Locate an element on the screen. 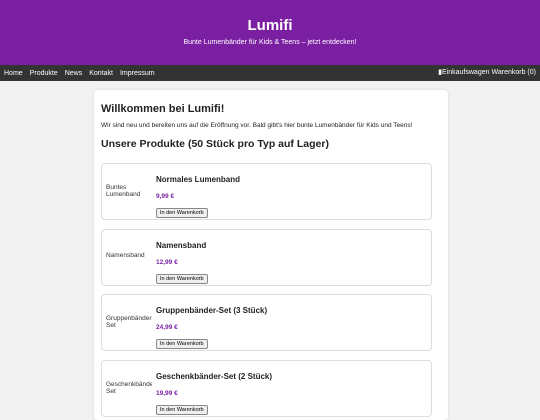 The height and width of the screenshot is (420, 540). nav-link-produkte: Produkte is located at coordinates (44, 73).